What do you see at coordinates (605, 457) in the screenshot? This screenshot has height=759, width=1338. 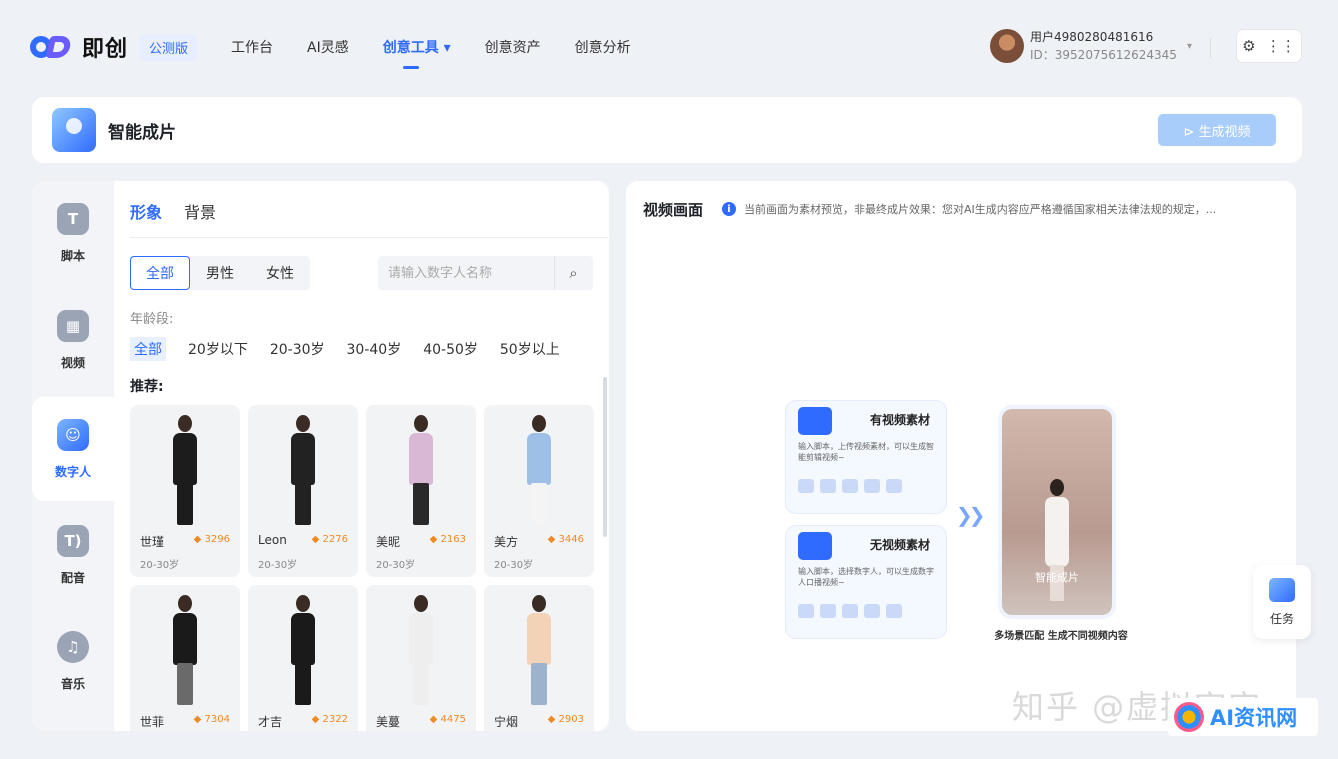 I see `scrollbar` at bounding box center [605, 457].